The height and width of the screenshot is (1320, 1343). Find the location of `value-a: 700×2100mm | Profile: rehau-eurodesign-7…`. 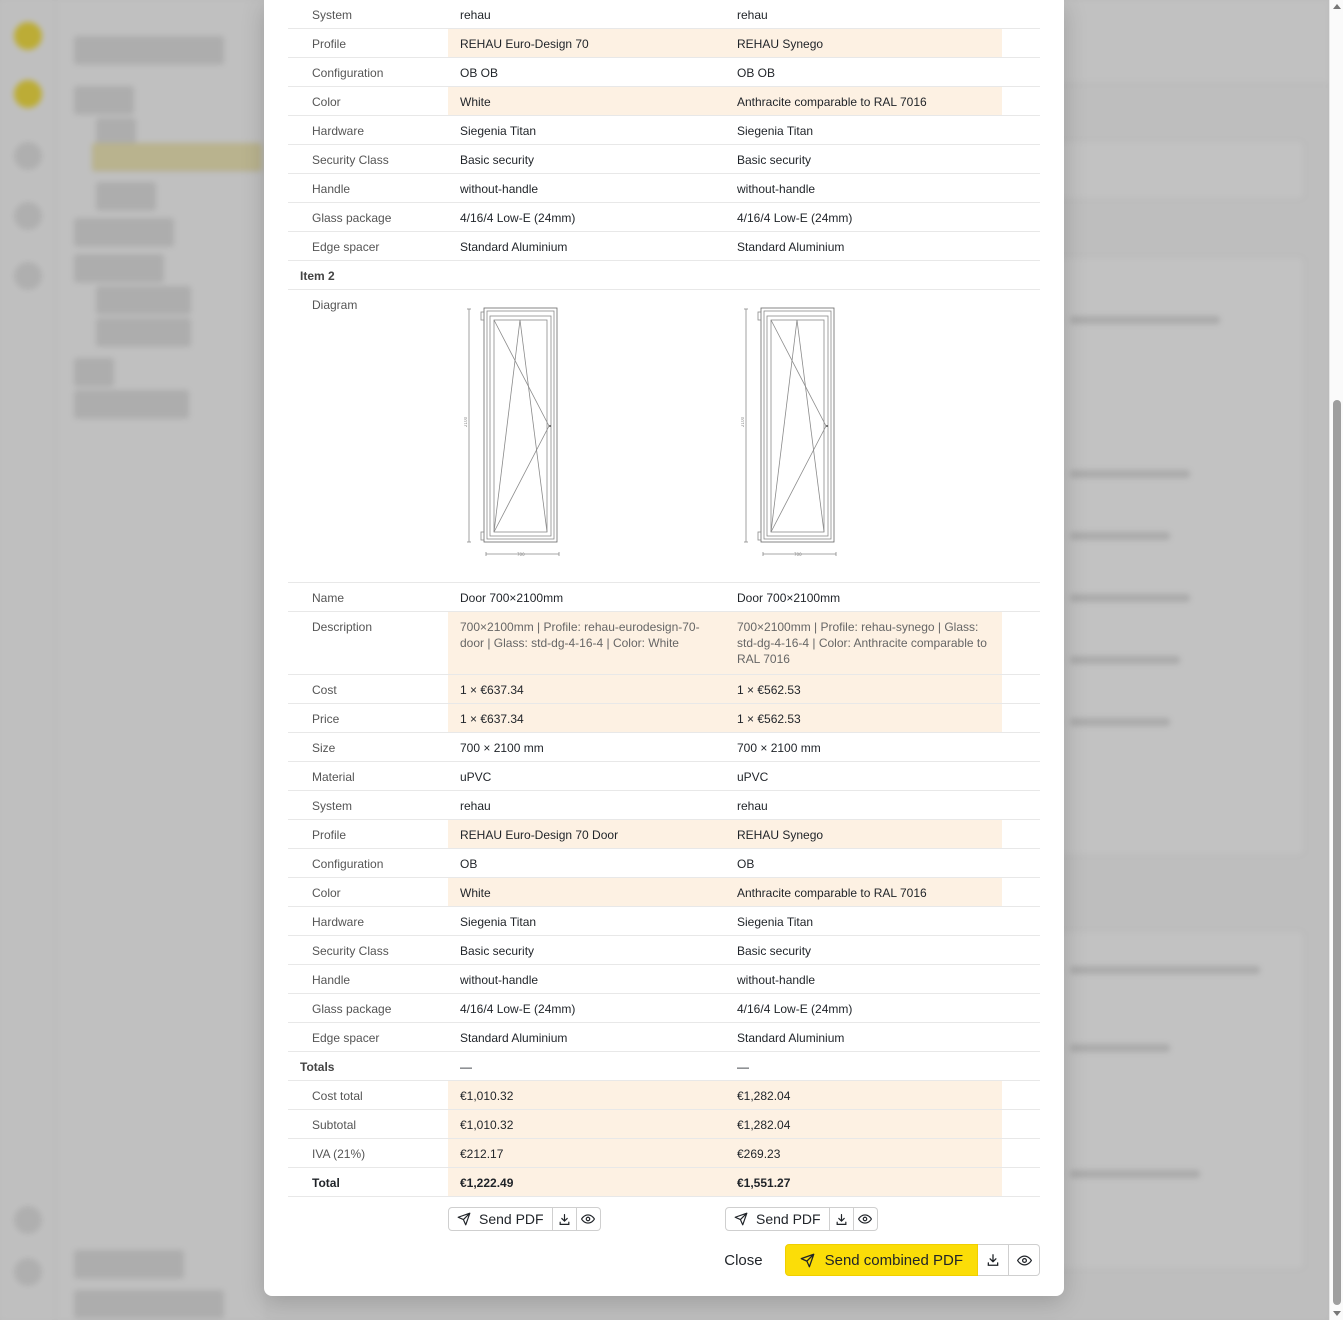

value-a: 700×2100mm | Profile: rehau-eurodesign-7… is located at coordinates (586, 643).